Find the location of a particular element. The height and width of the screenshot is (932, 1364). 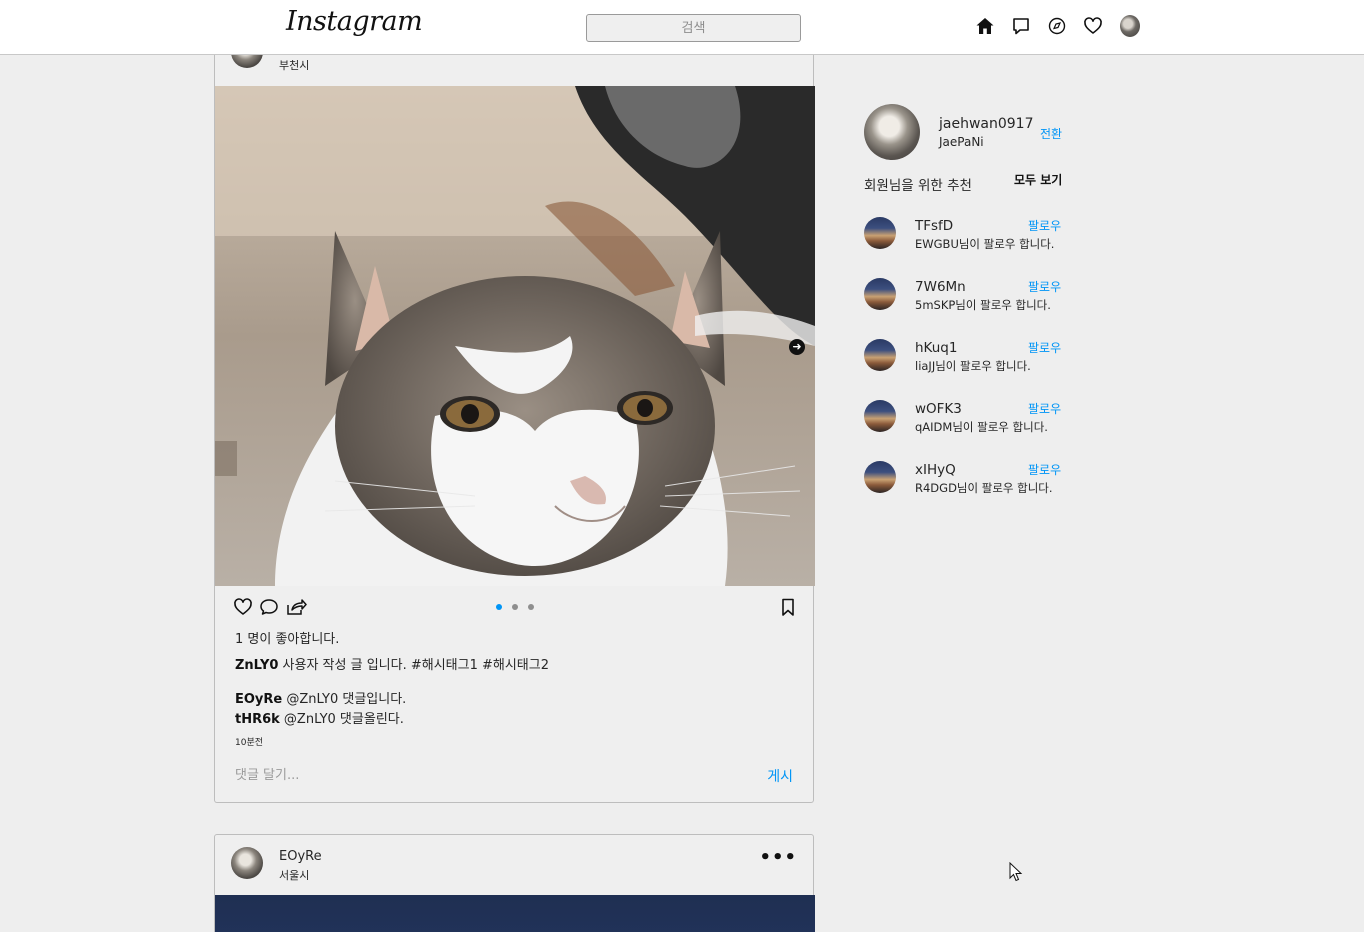

suggestion-subtitle: liaJJ님이 팔로우 합니다. is located at coordinates (973, 366).